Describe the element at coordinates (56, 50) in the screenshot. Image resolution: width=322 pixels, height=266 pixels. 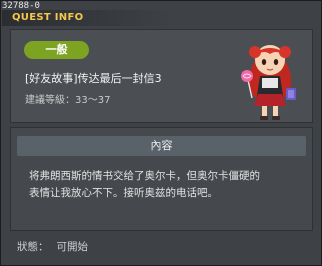
I see `quest-category-badge: 一般` at that location.